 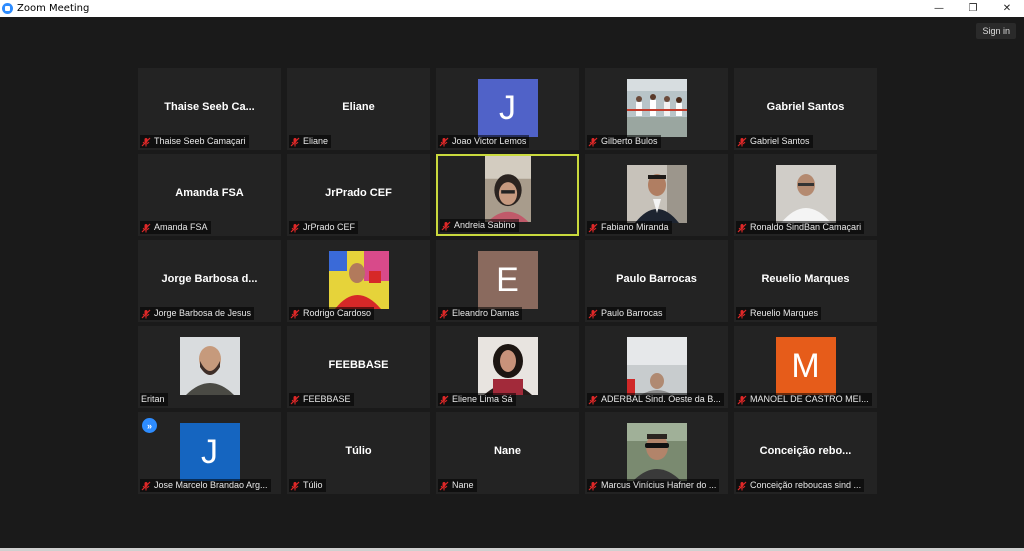 I want to click on participant-tile: Nane Nane, so click(x=507, y=453).